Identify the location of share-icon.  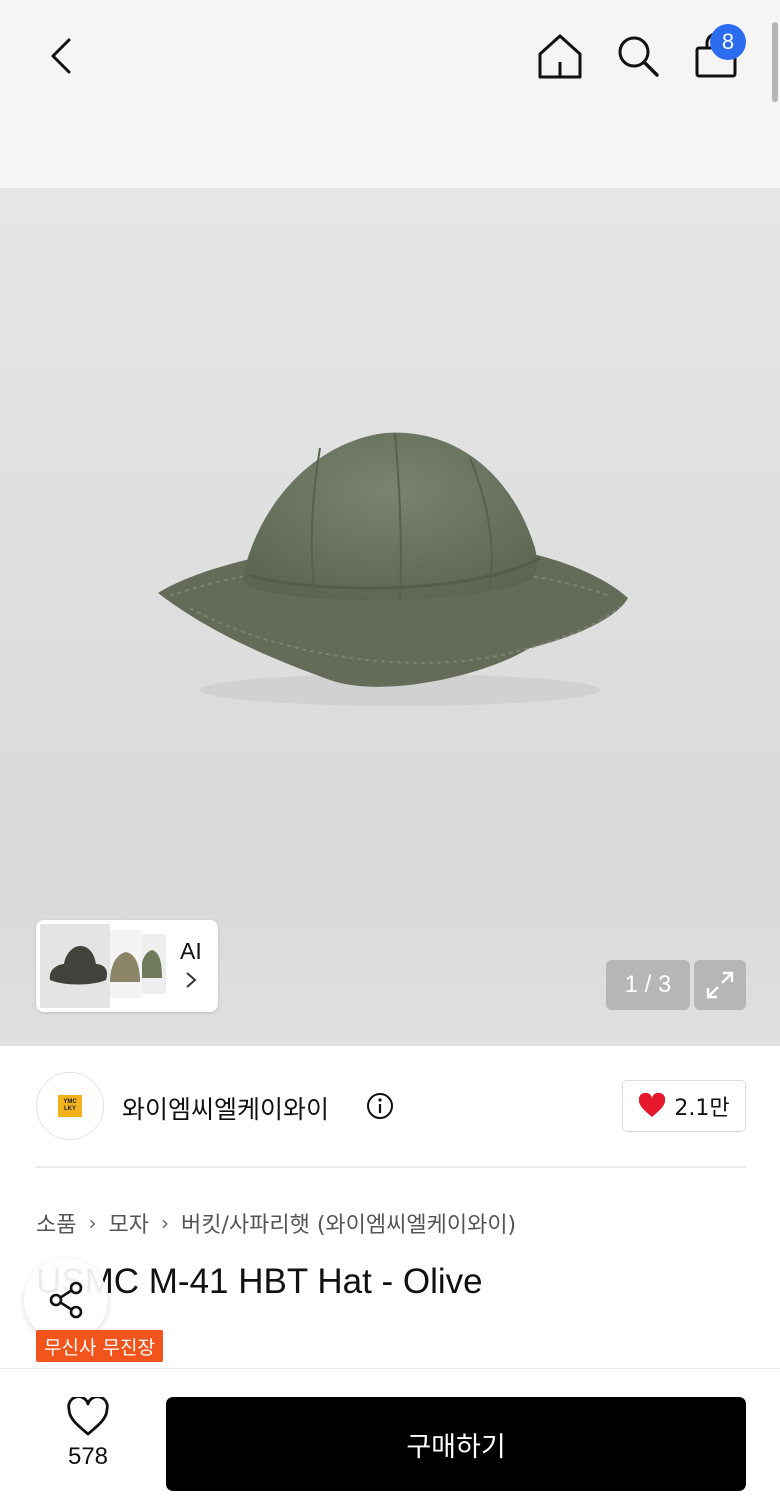
(66, 1300).